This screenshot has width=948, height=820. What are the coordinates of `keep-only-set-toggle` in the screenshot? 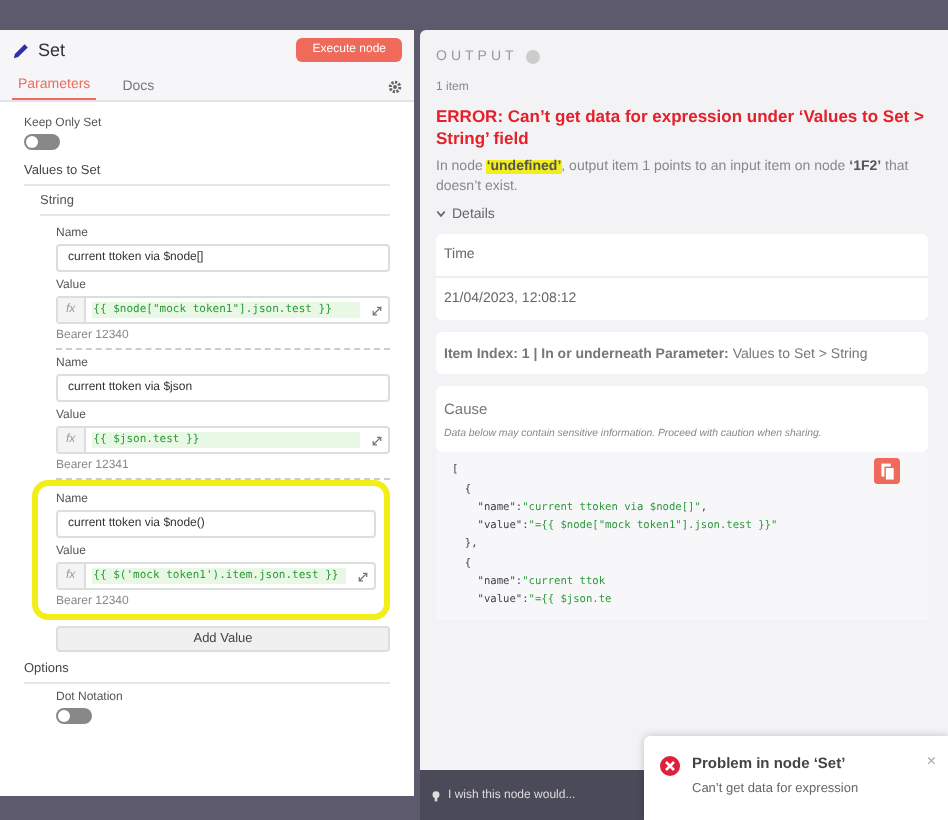 It's located at (42, 142).